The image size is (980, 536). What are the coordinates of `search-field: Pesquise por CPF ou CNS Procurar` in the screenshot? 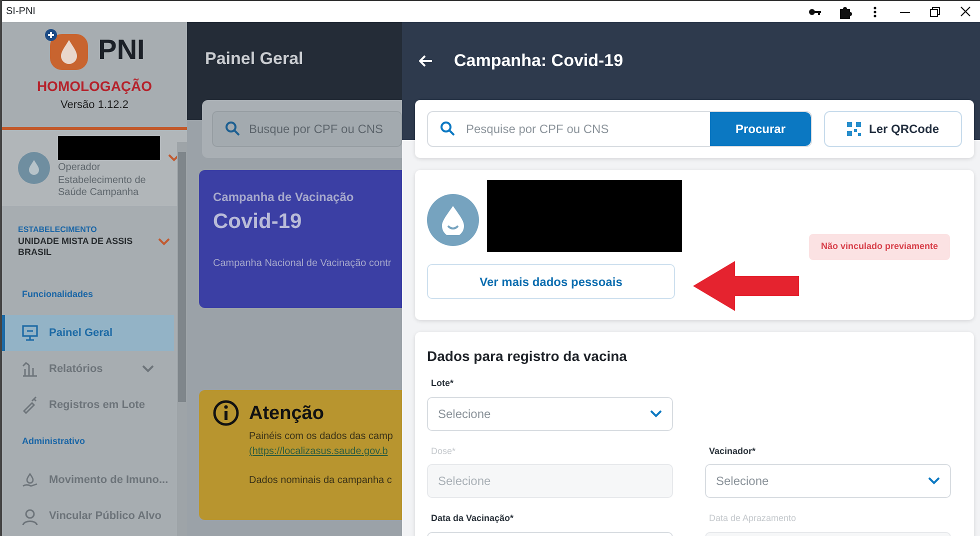 It's located at (619, 129).